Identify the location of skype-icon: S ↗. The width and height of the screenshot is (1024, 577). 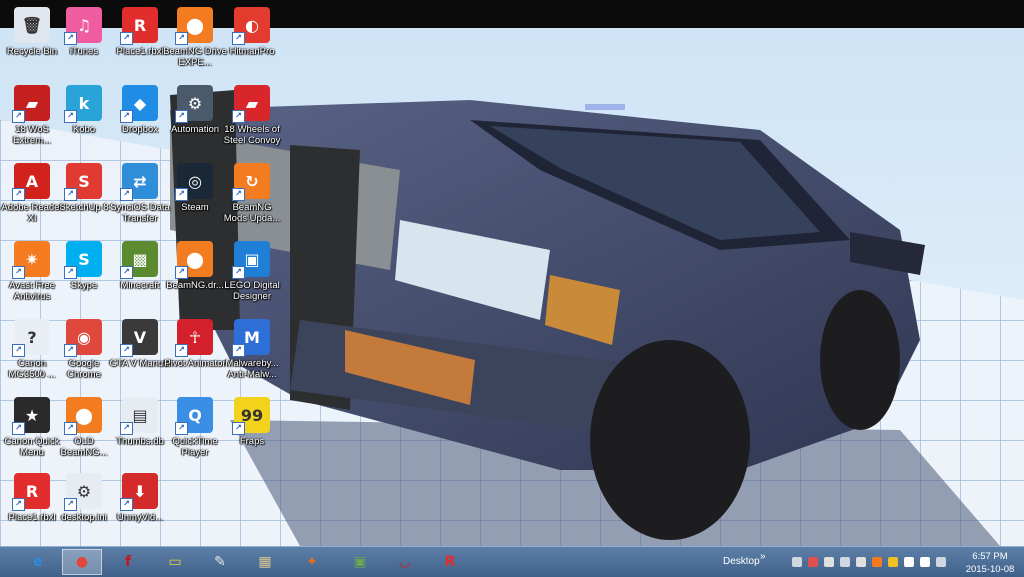
(83, 260).